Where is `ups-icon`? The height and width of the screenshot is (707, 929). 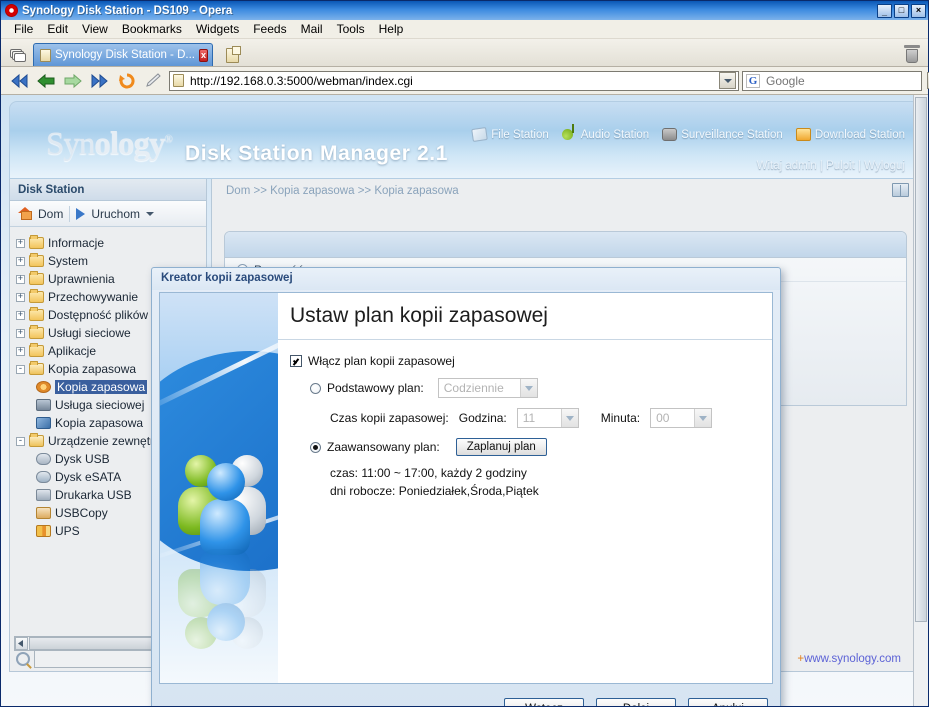
ups-icon is located at coordinates (43, 531).